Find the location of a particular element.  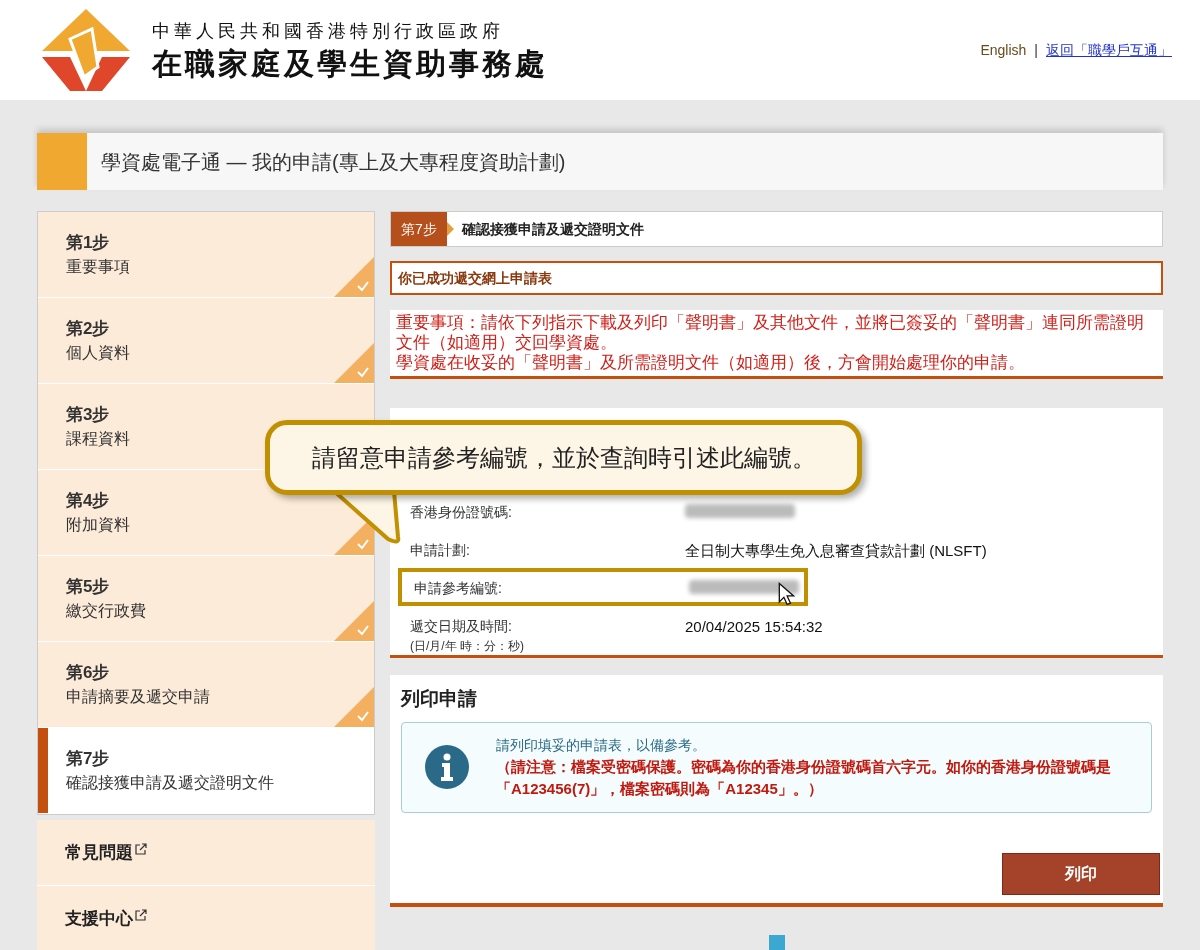

step-label: 繳交行政費 is located at coordinates (106, 611).